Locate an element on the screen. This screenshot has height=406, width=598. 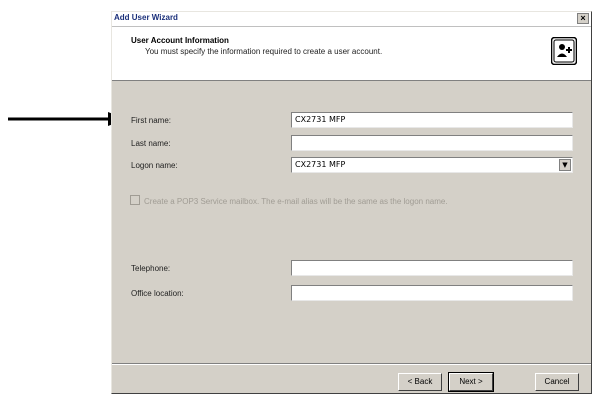
window-title: Add User Wizard is located at coordinates (146, 17).